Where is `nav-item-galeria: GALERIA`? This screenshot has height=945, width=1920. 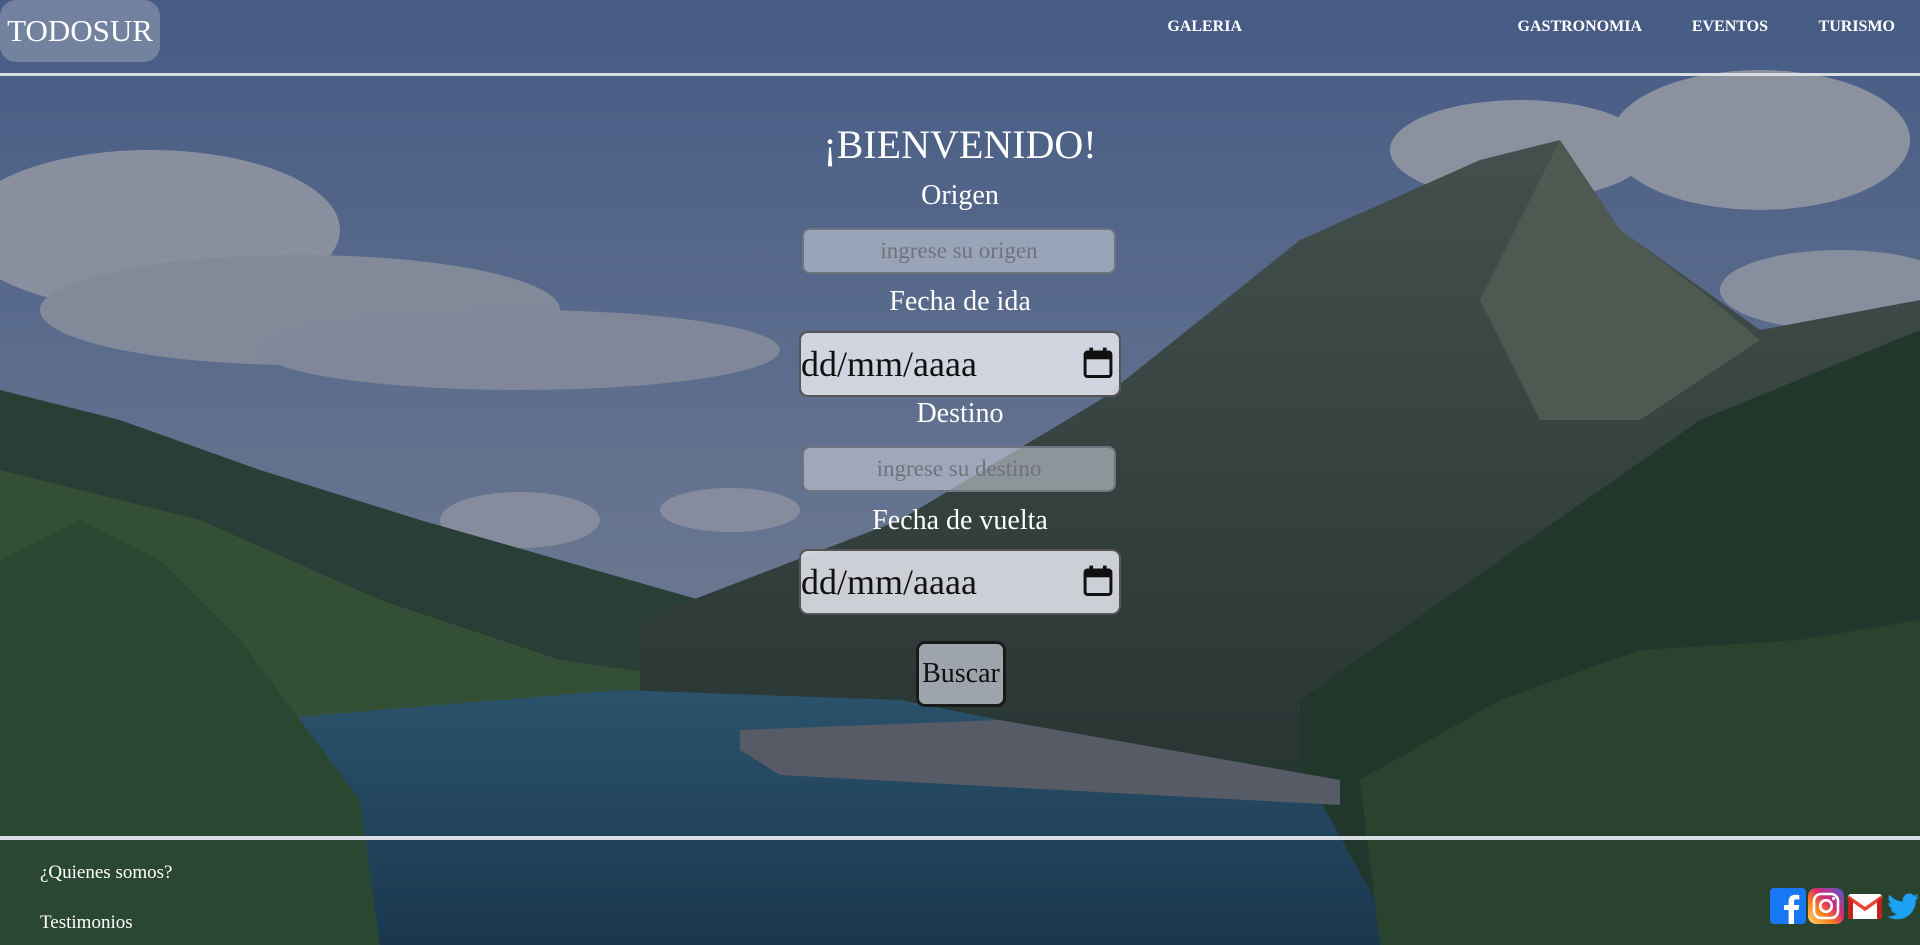
nav-item-galeria: GALERIA is located at coordinates (1204, 27).